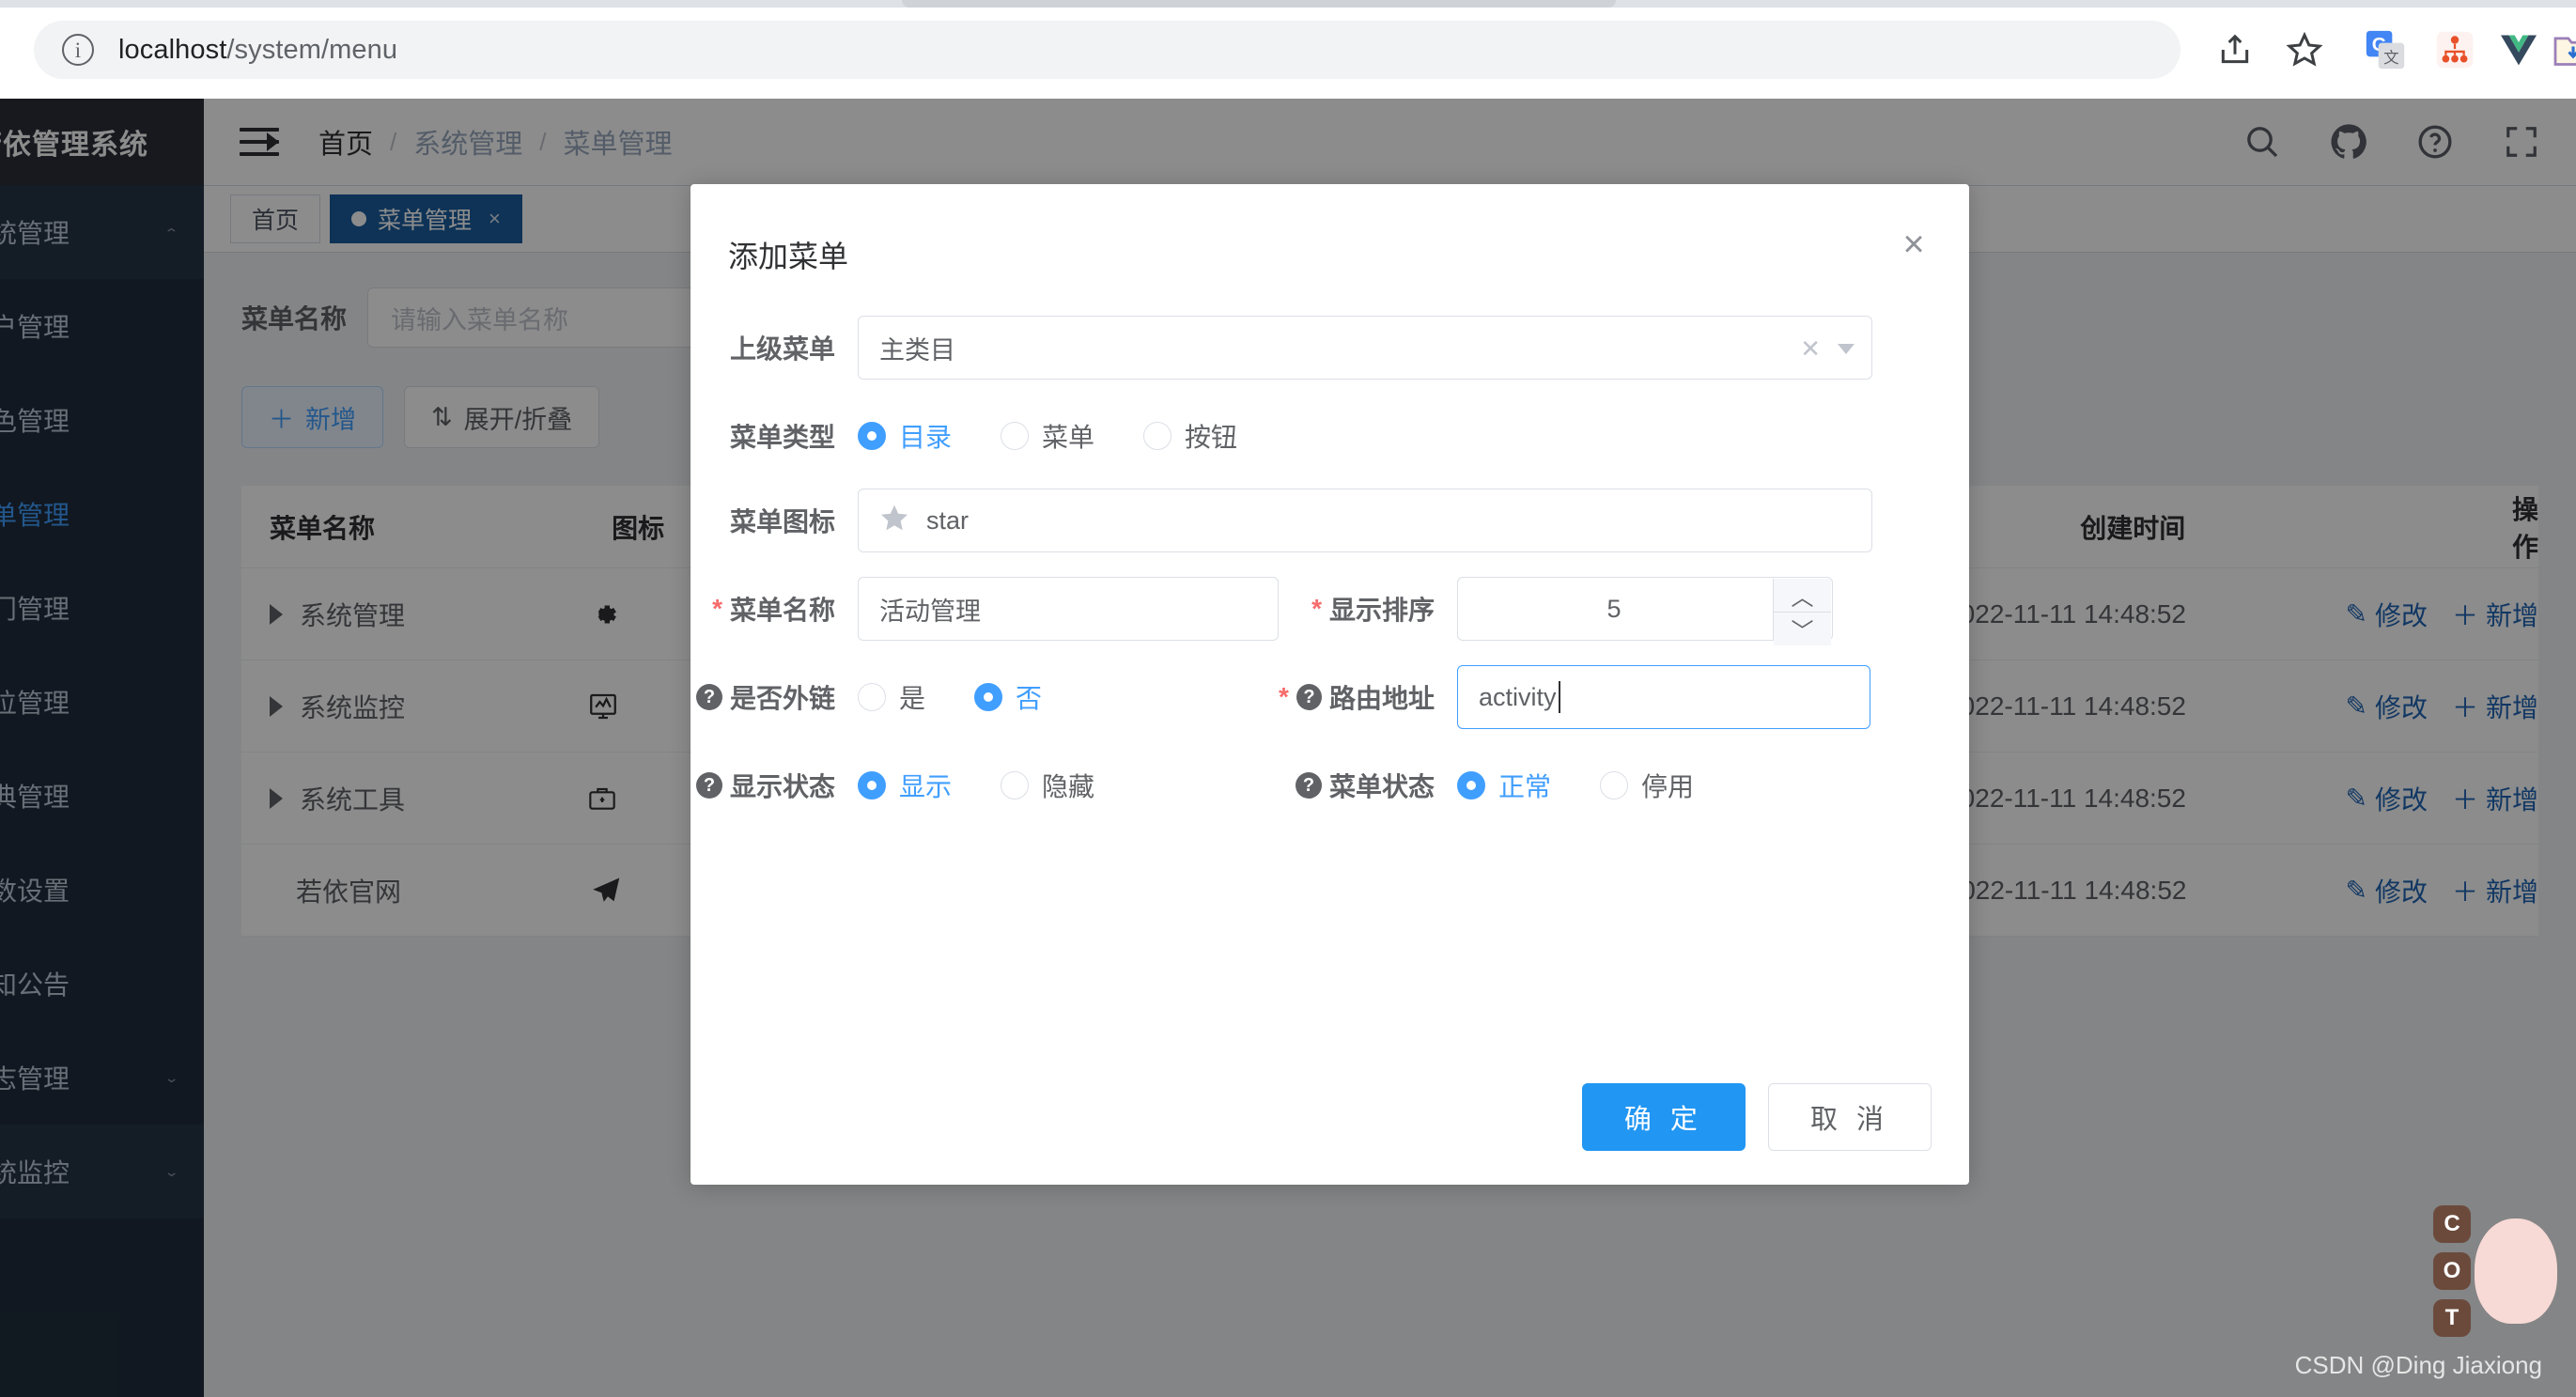 Image resolution: width=2576 pixels, height=1397 pixels. Describe the element at coordinates (2560, 50) in the screenshot. I see `folder-download-extension-icon` at that location.